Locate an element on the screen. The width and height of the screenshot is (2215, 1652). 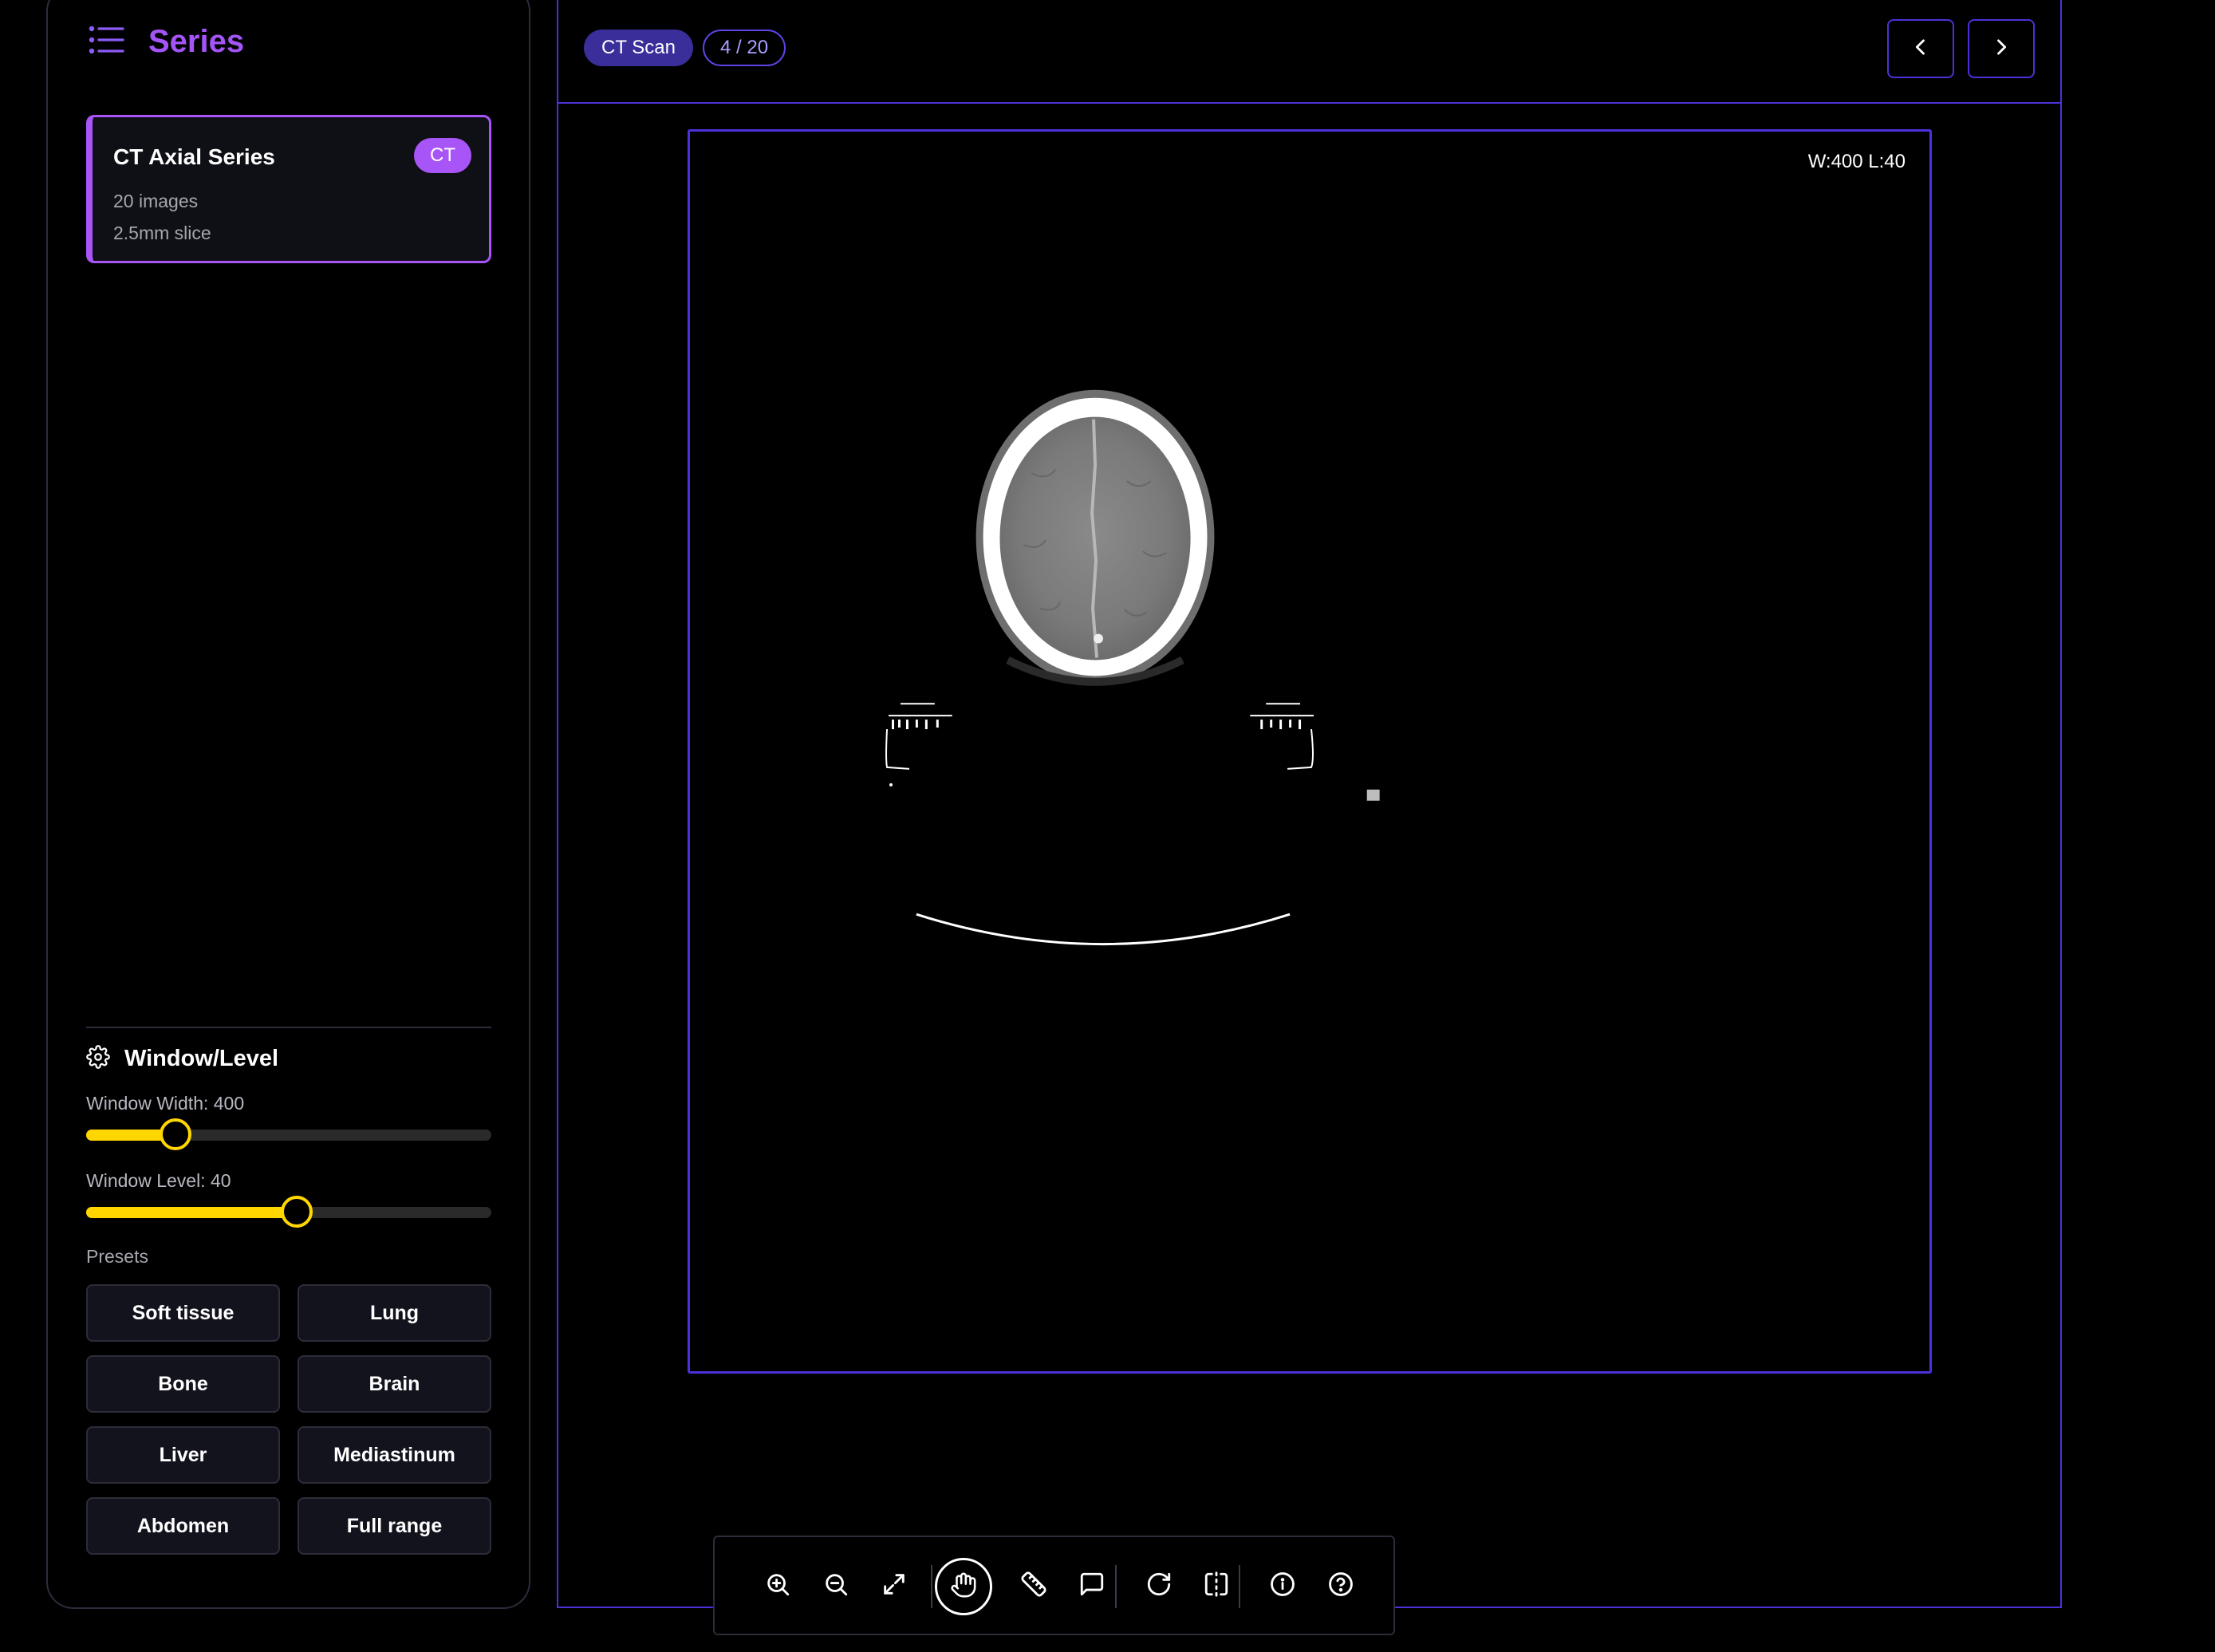
zoom-out-button is located at coordinates (836, 1585).